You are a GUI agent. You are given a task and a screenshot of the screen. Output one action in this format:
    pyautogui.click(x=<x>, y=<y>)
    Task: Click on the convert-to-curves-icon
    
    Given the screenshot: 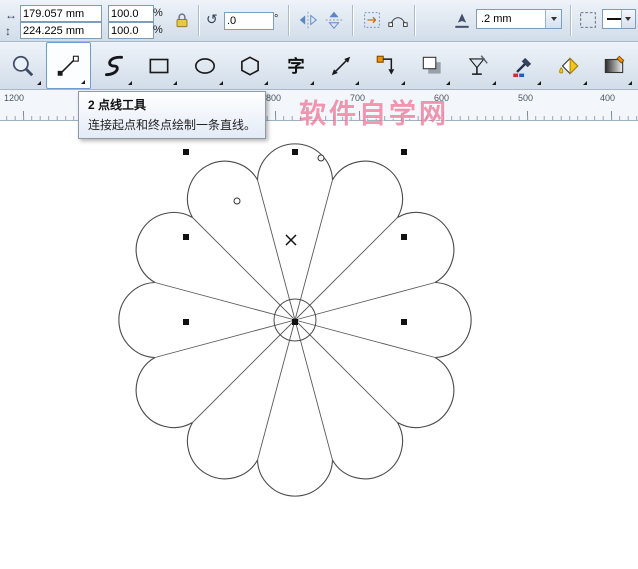 What is the action you would take?
    pyautogui.click(x=398, y=22)
    